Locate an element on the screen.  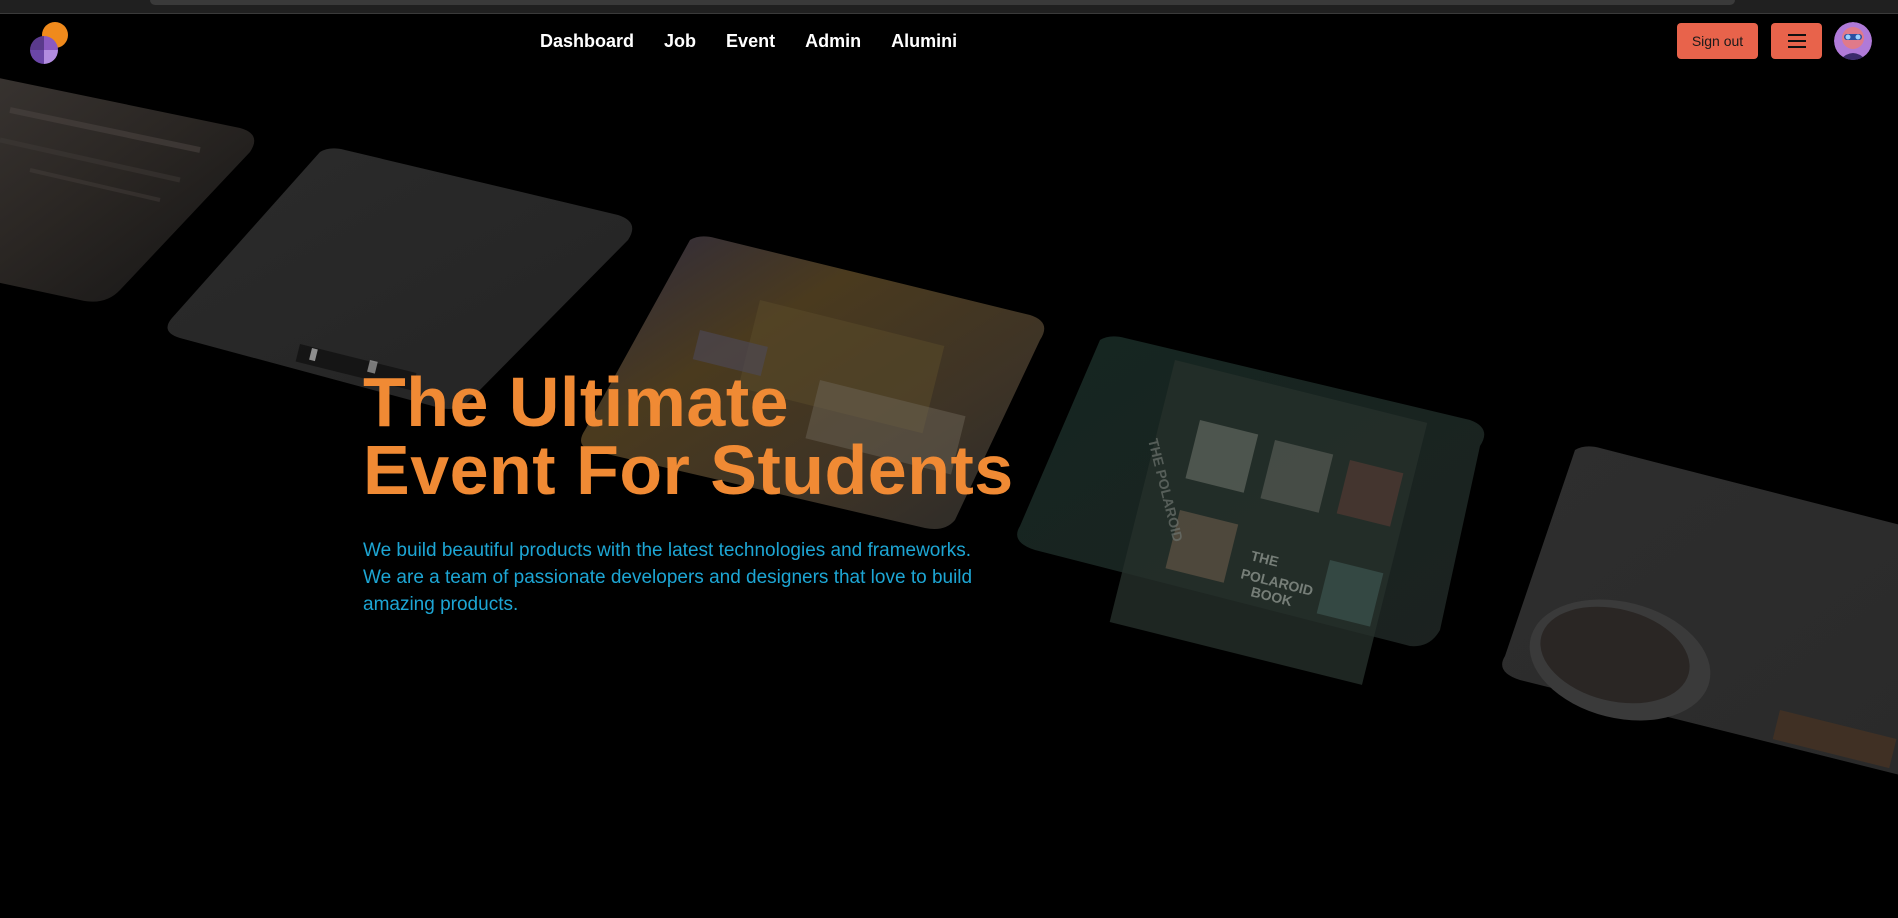
nav-dashboard: Dashboard is located at coordinates (587, 41).